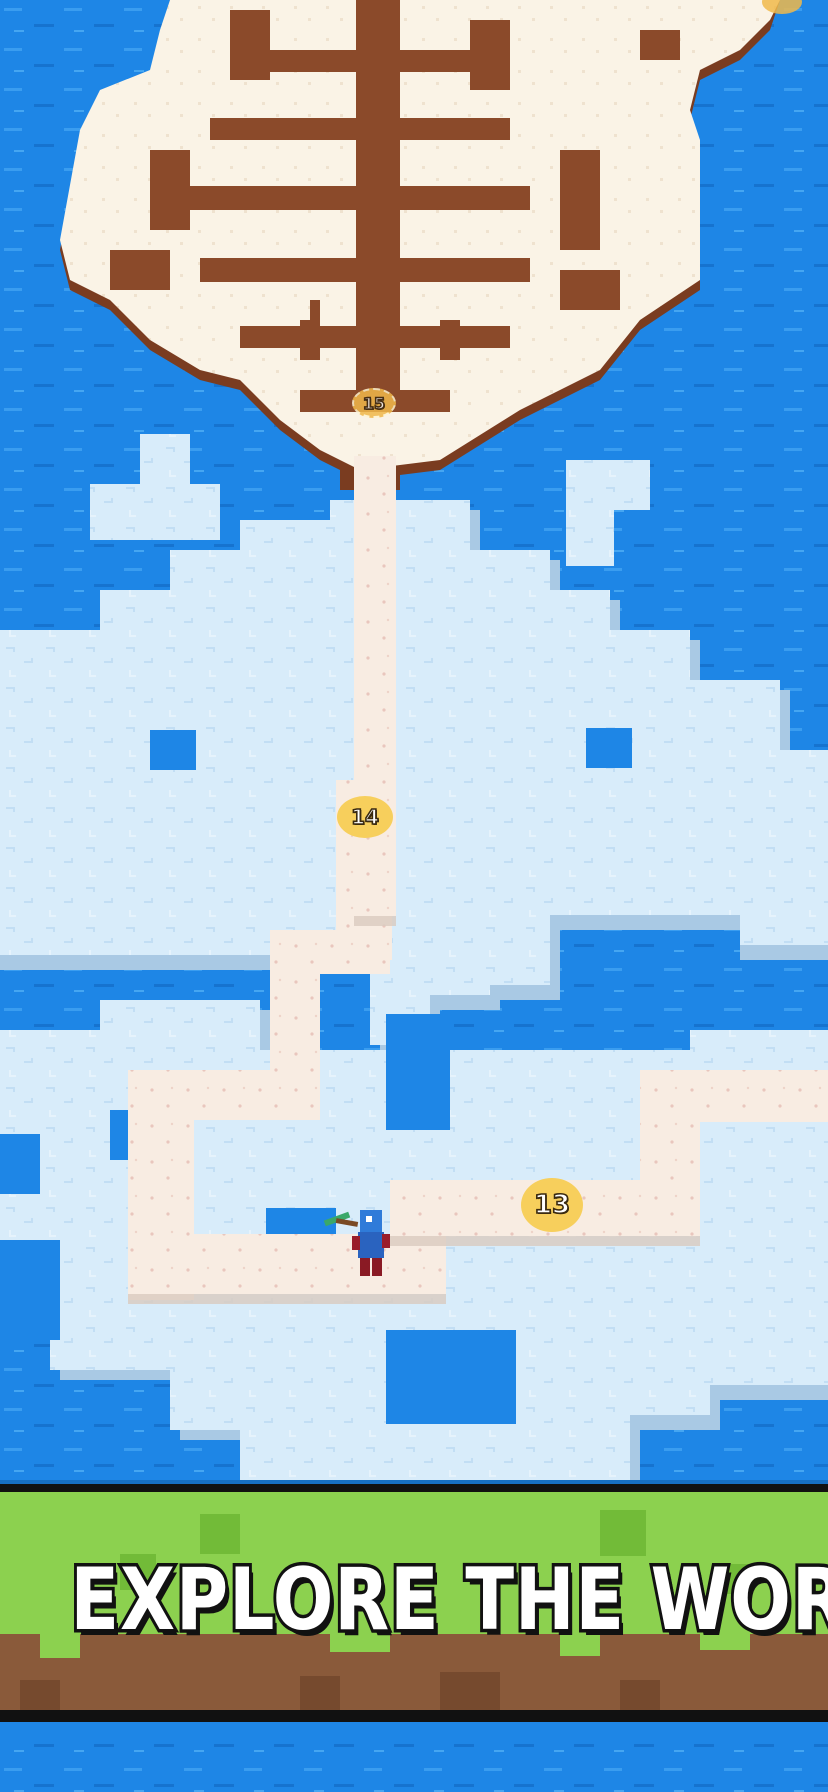 The width and height of the screenshot is (828, 1792). I want to click on level-marker-13: 13, so click(552, 1205).